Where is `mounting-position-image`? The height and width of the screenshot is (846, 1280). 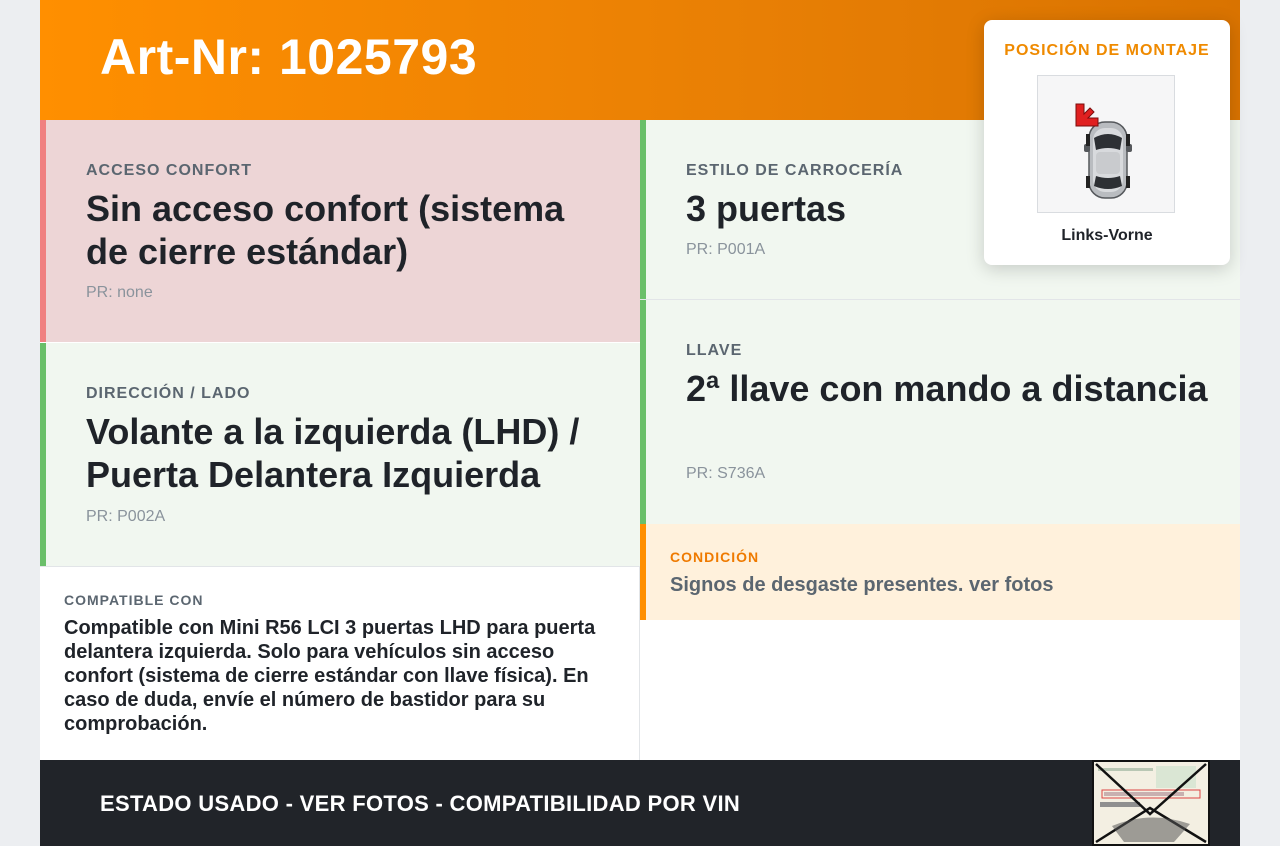 mounting-position-image is located at coordinates (1106, 144).